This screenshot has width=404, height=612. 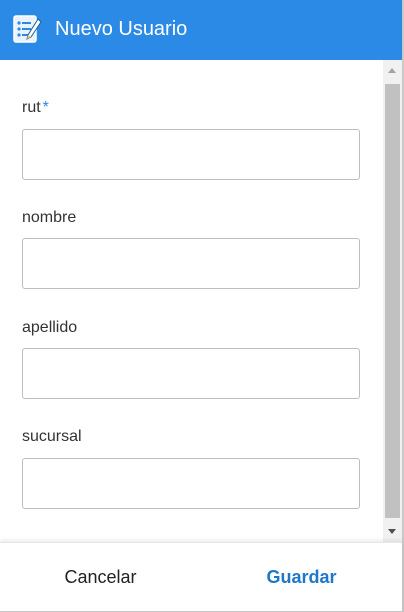 What do you see at coordinates (191, 483) in the screenshot?
I see `sucursal-field` at bounding box center [191, 483].